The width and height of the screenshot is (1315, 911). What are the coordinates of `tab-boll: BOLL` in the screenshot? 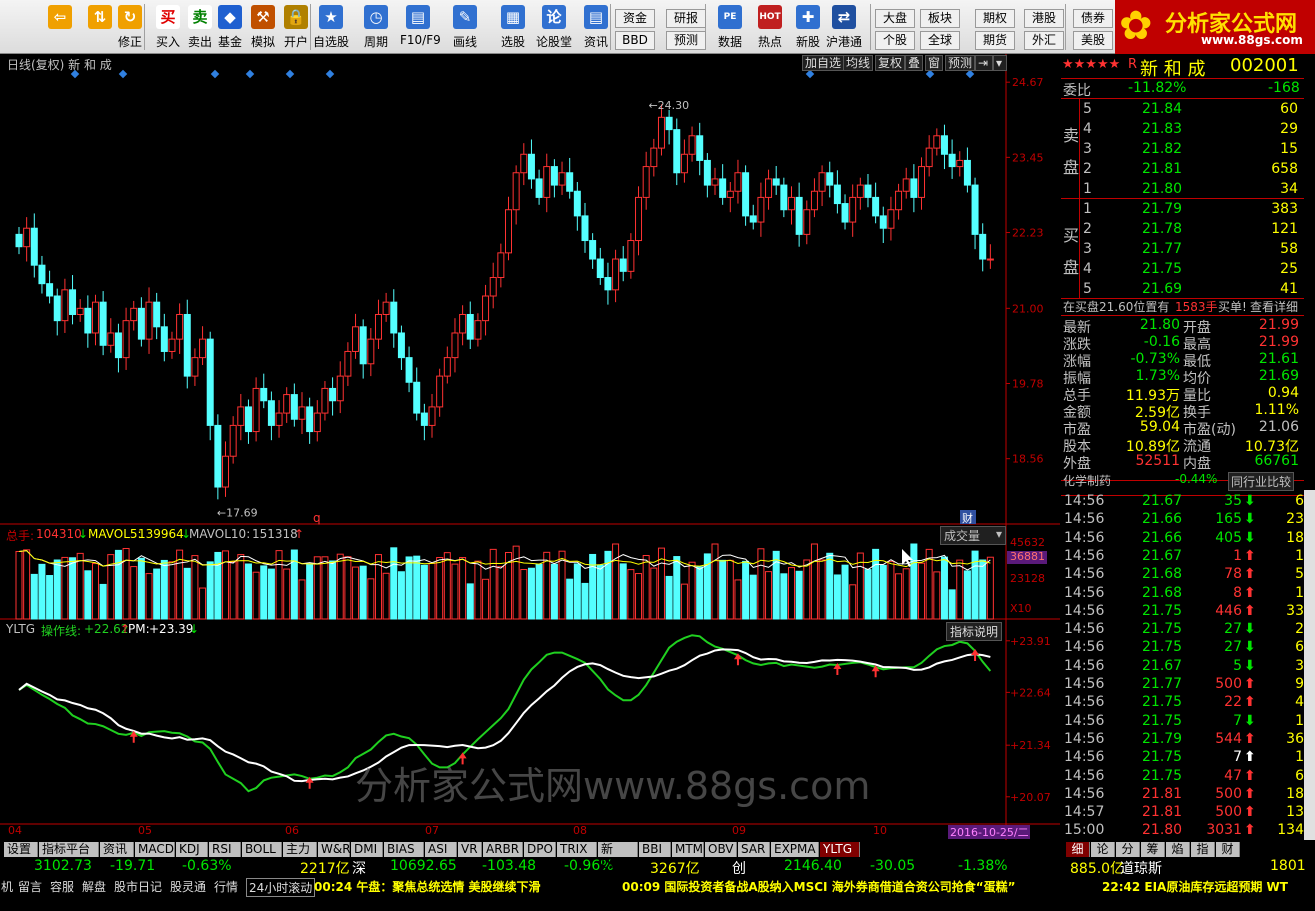 It's located at (262, 849).